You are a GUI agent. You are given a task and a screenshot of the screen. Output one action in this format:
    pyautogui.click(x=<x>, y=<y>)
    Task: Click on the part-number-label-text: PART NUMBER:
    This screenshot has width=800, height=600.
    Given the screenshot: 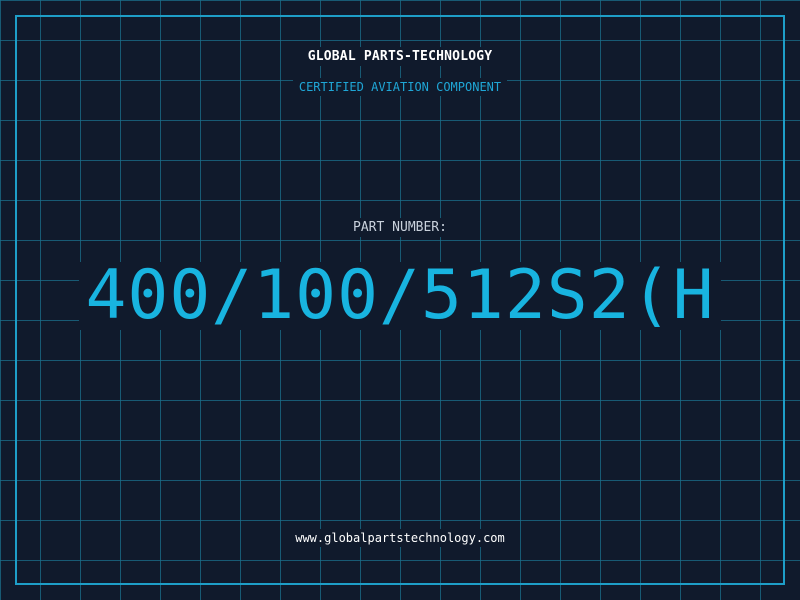 What is the action you would take?
    pyautogui.click(x=400, y=227)
    